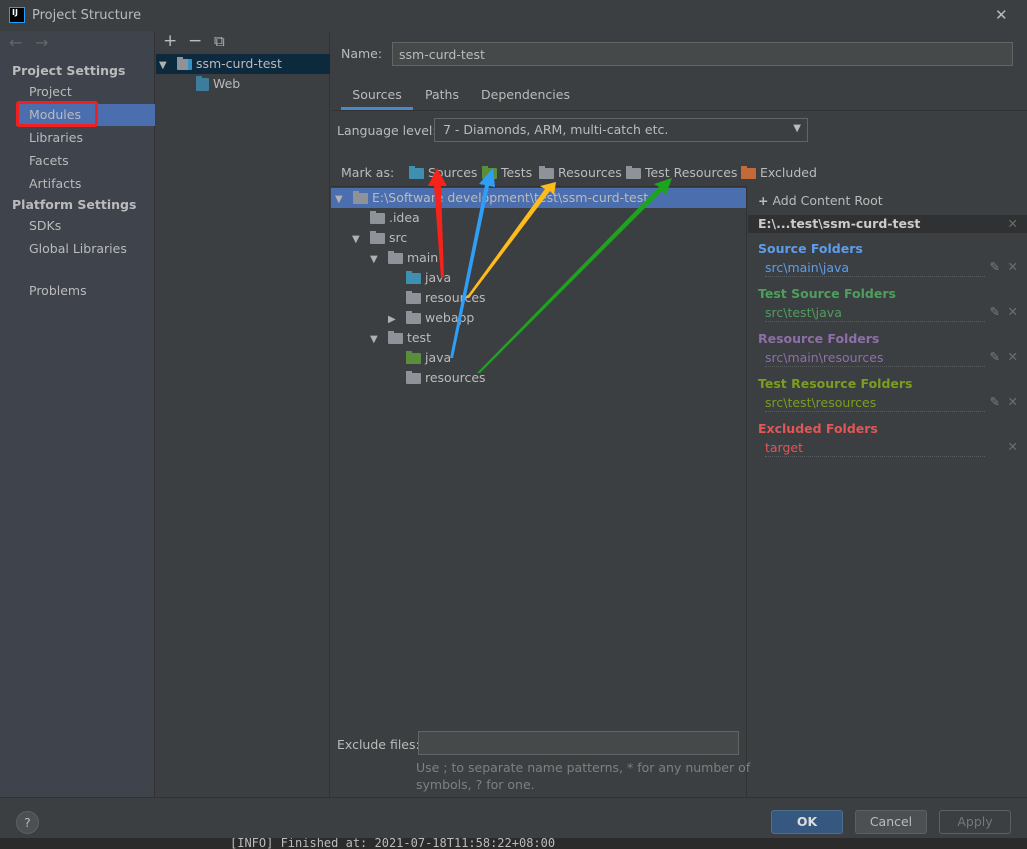 Image resolution: width=1027 pixels, height=849 pixels. What do you see at coordinates (891, 822) in the screenshot?
I see `cancel-button: Cancel` at bounding box center [891, 822].